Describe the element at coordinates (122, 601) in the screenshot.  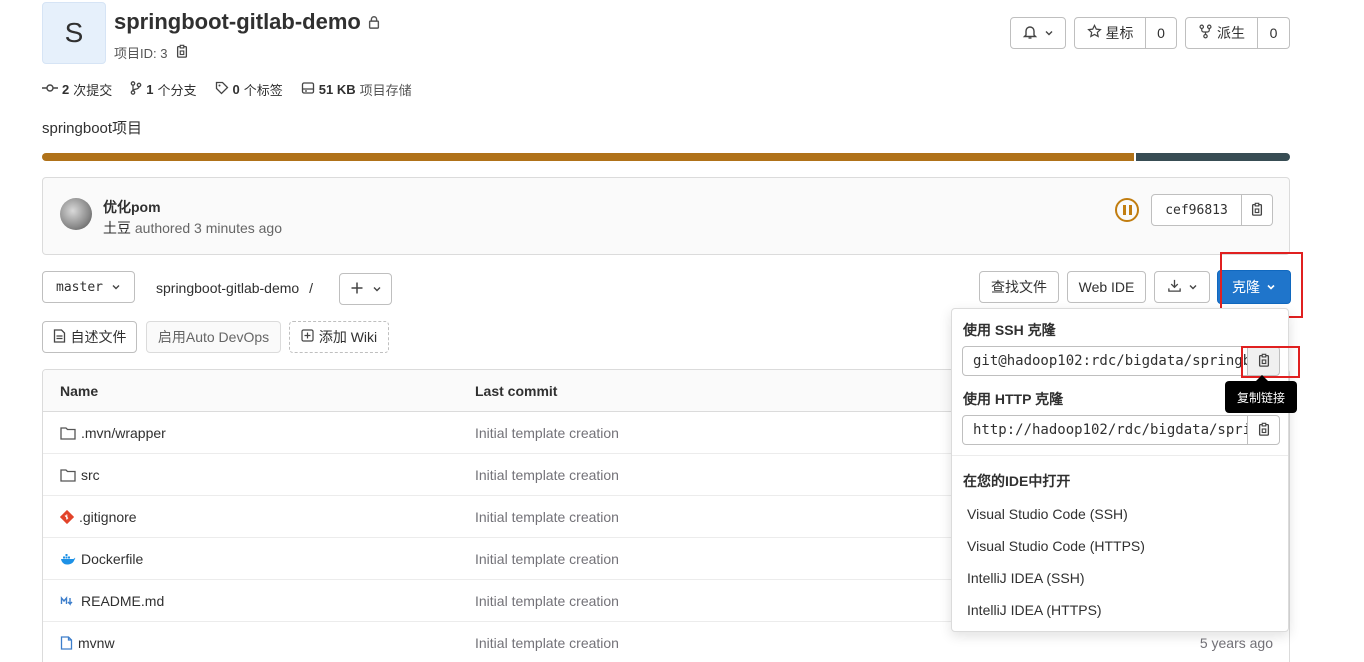
I see `file-name: README.md` at that location.